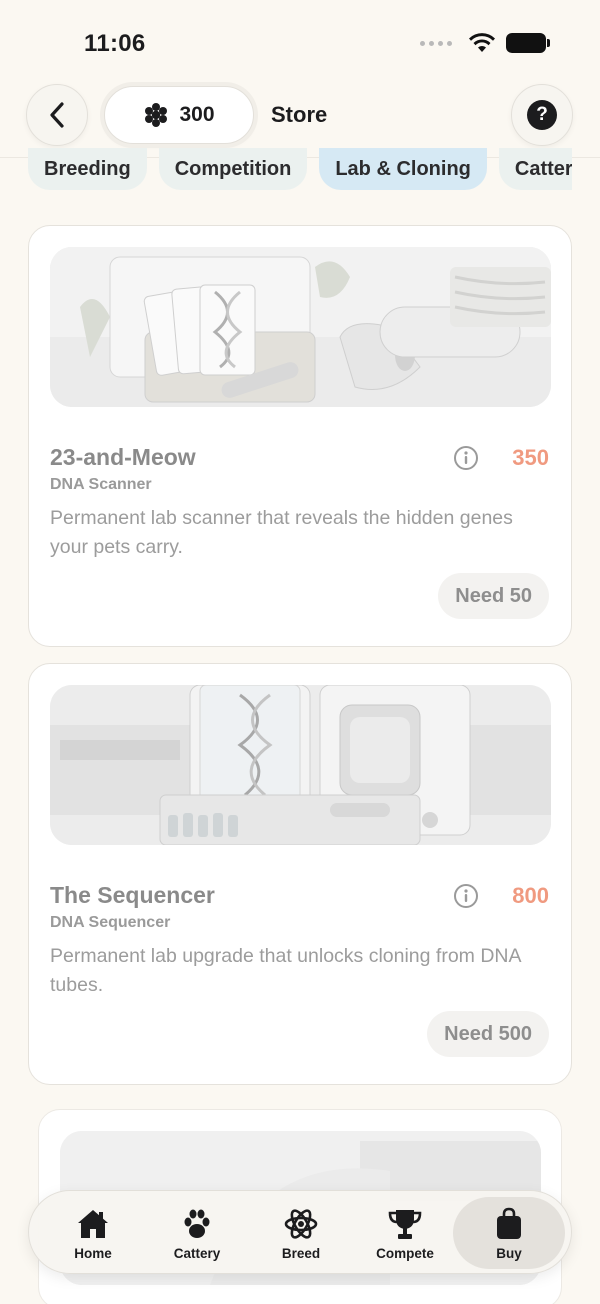 This screenshot has height=1304, width=600. I want to click on product-price: 350, so click(530, 457).